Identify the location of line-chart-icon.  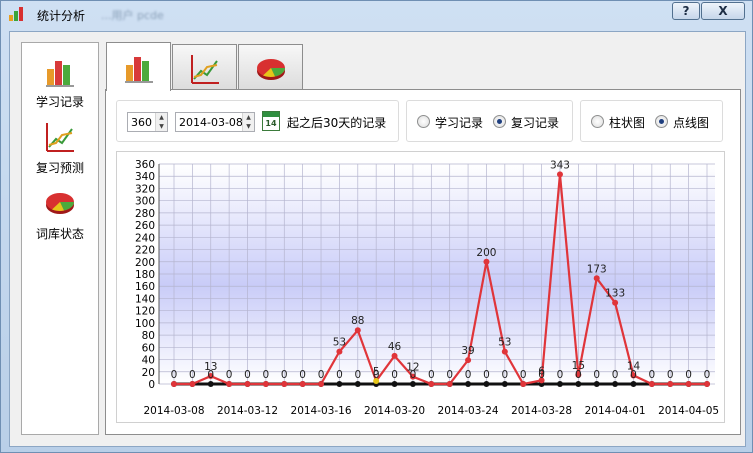
(60, 137).